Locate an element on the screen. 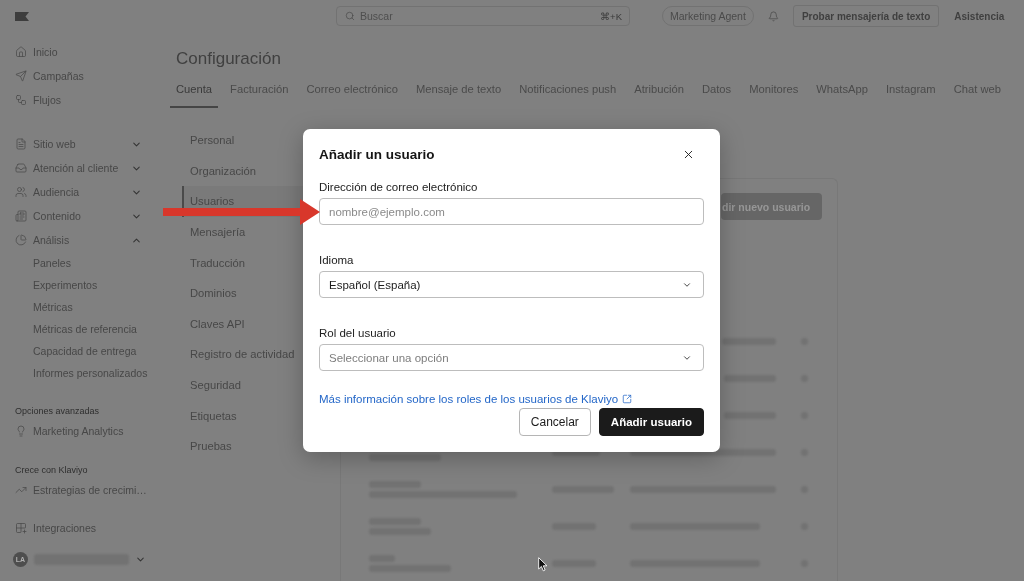 This screenshot has width=1024, height=581. sidebar-item: Flujos is located at coordinates (80, 100).